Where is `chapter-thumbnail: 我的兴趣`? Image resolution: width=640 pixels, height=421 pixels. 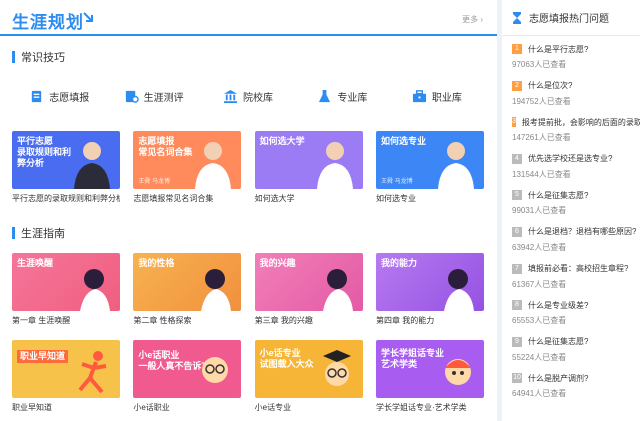 chapter-thumbnail: 我的兴趣 is located at coordinates (308, 282).